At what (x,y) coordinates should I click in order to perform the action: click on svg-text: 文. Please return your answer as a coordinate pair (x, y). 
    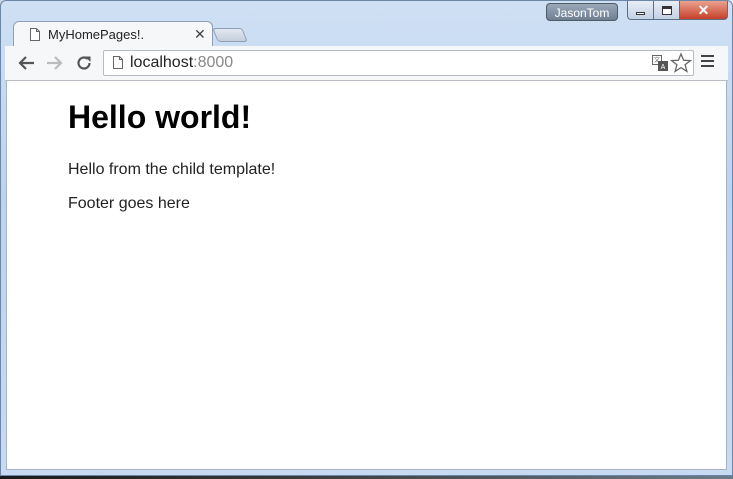
    Looking at the image, I should click on (657, 60).